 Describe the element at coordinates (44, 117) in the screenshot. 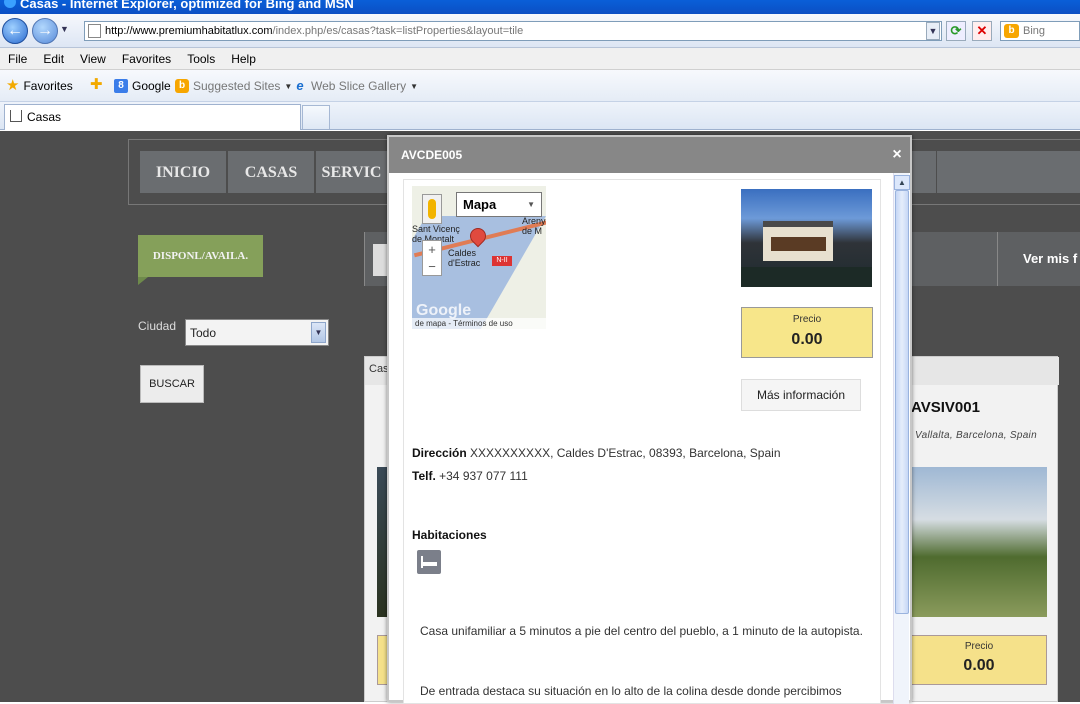

I see `tab-label: Casas` at that location.